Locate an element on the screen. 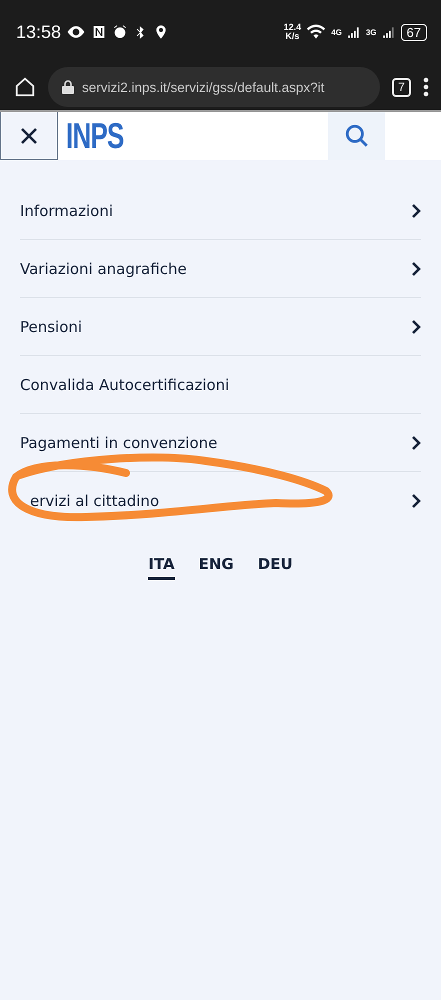  language-tab: ENG is located at coordinates (216, 567).